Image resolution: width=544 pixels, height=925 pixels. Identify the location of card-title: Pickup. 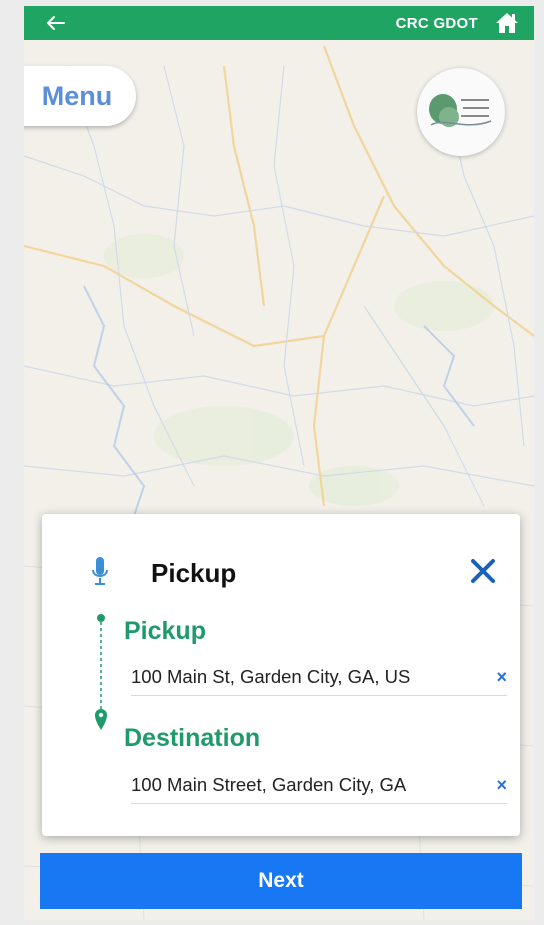
(194, 573).